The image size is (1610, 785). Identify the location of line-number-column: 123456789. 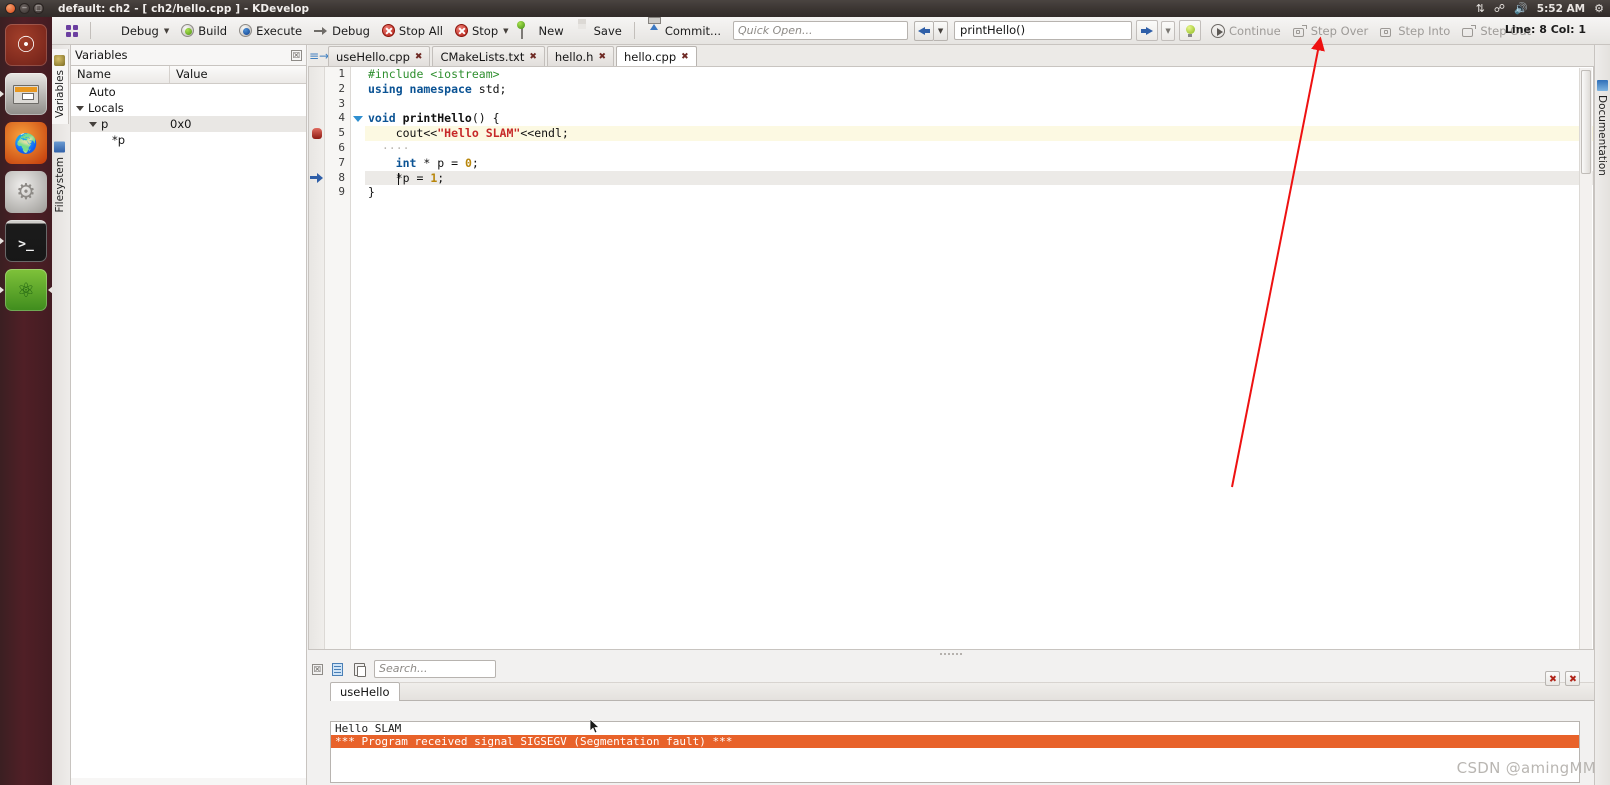
(338, 358).